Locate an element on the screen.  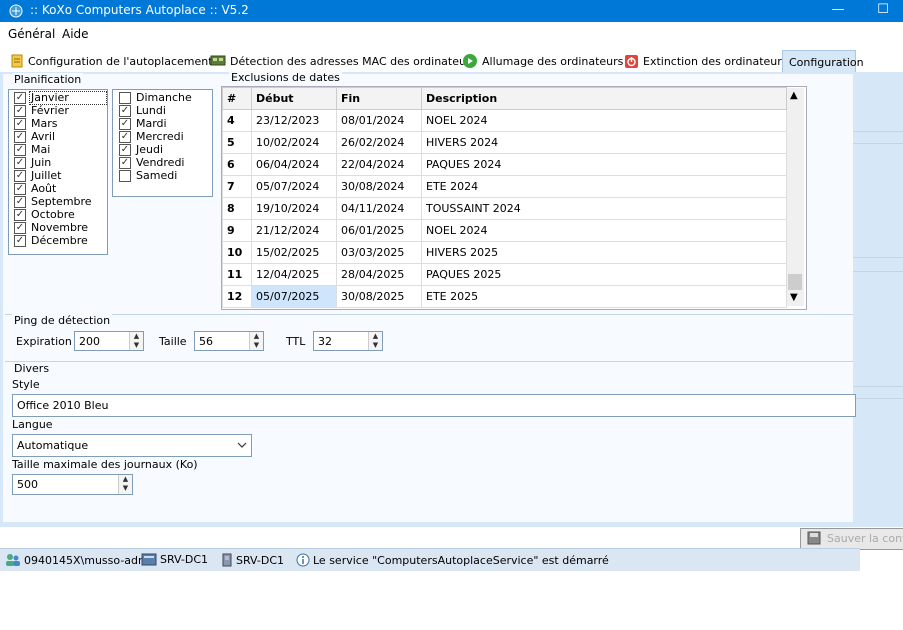
cell-fin: 30/08/2024 is located at coordinates (379, 186).